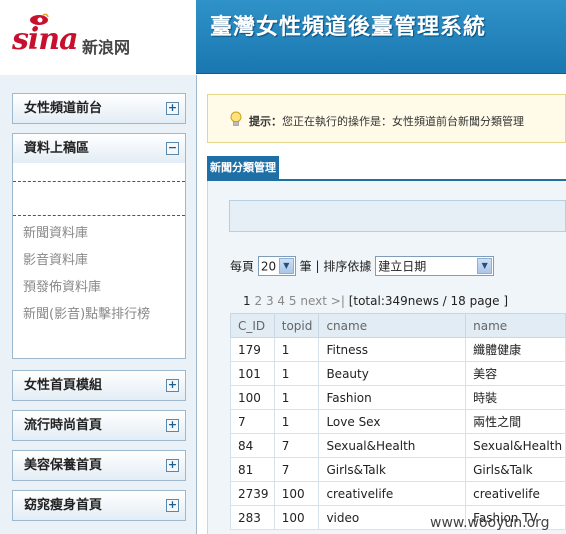 This screenshot has height=534, width=566. I want to click on per-page-label: 每頁, so click(242, 266).